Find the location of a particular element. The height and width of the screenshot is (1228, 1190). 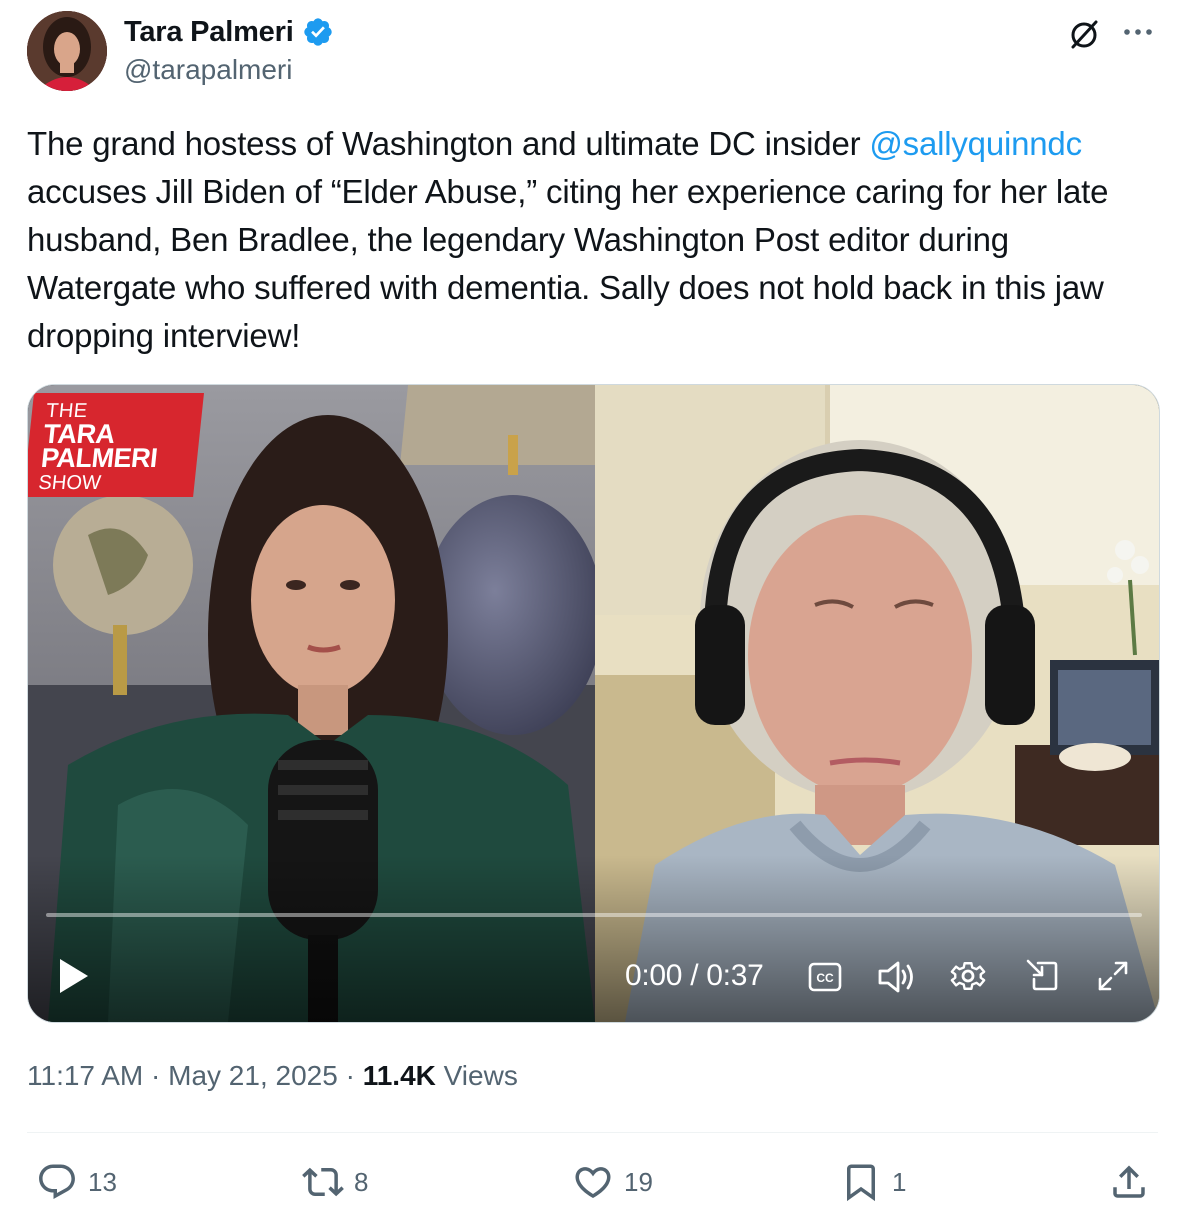

repost-button: 8 is located at coordinates (335, 1182).